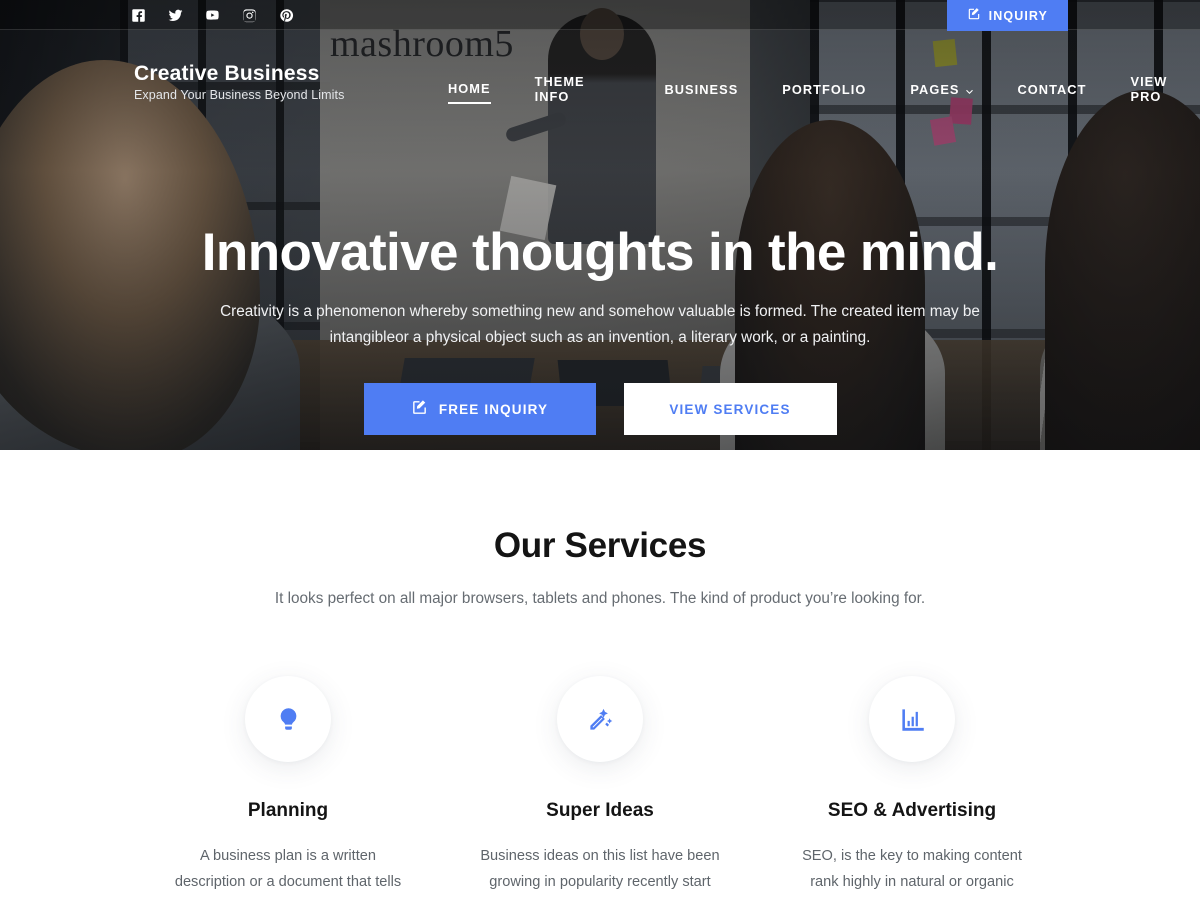 This screenshot has height=900, width=1200. I want to click on inquiry-button-top-label: INQUIRY, so click(1018, 15).